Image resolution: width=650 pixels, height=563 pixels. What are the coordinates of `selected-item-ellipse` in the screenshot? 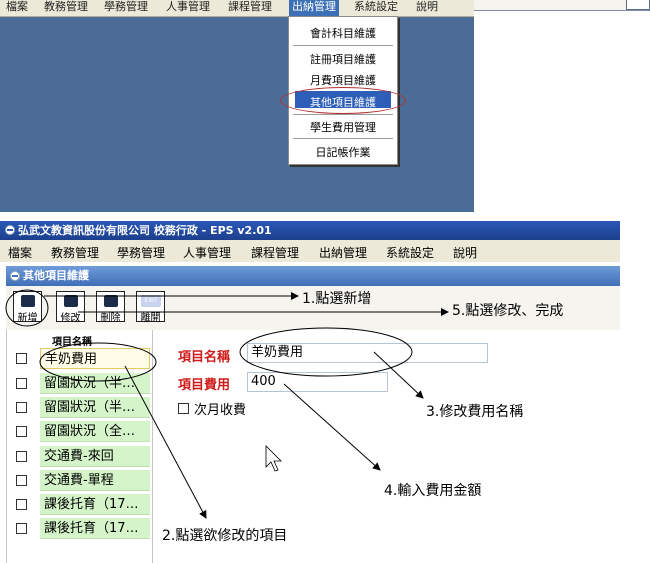 It's located at (98, 362).